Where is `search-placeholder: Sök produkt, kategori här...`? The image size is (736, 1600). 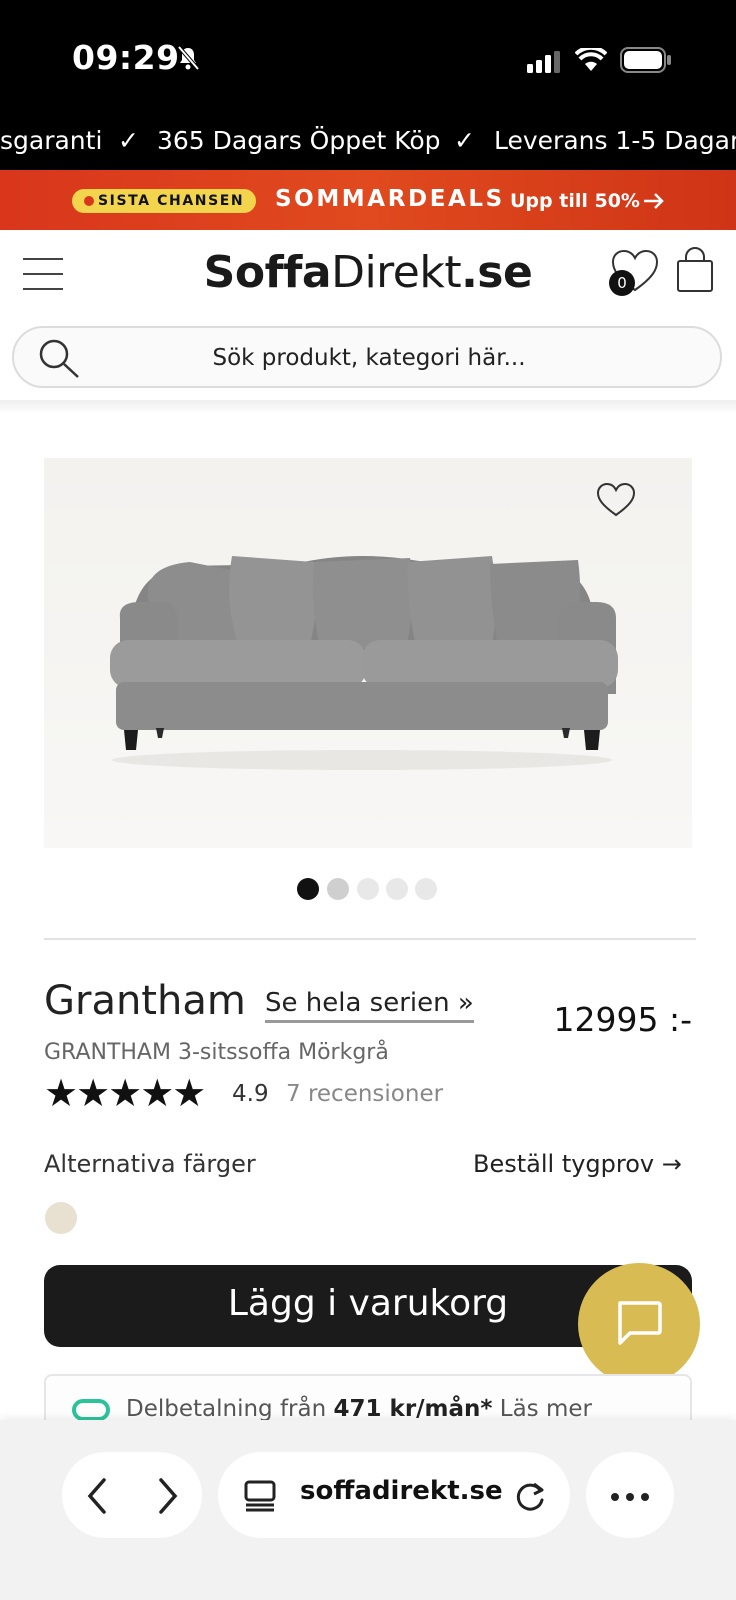
search-placeholder: Sök produkt, kategori här... is located at coordinates (369, 358).